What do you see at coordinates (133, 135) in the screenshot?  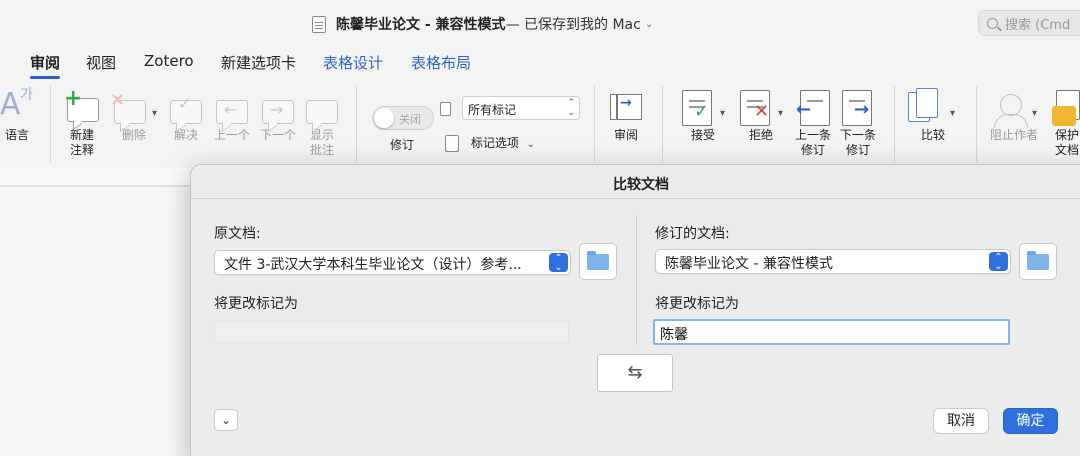 I see `delete-label: 删除` at bounding box center [133, 135].